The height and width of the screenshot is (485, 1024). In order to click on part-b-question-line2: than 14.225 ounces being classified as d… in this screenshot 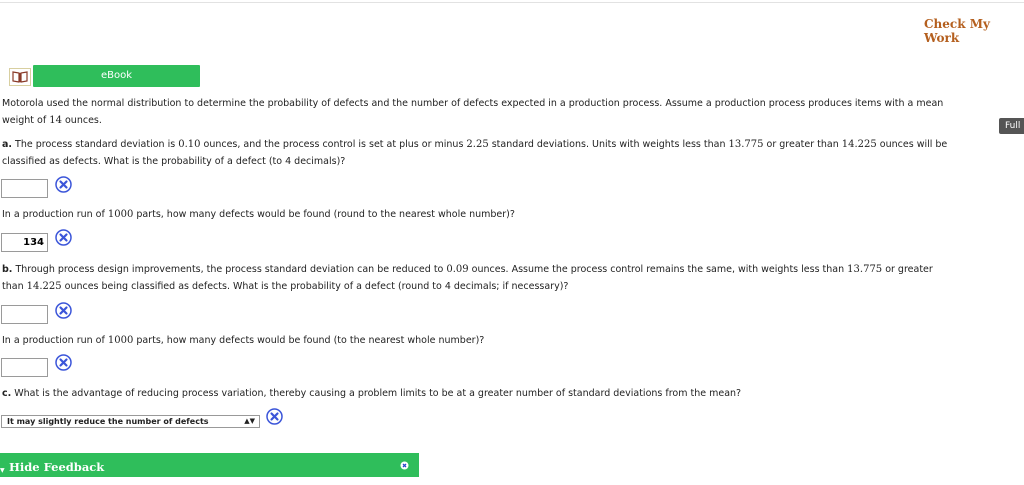, I will do `click(285, 286)`.